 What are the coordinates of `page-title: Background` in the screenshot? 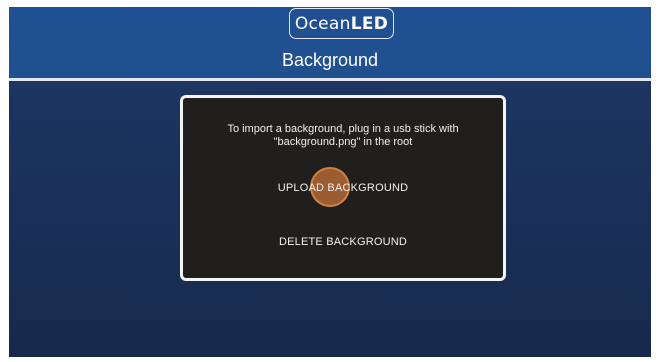 It's located at (330, 60).